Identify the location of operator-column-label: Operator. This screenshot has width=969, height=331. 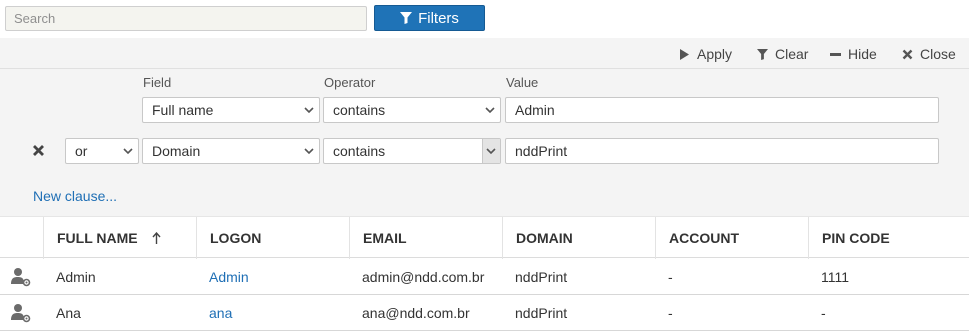
(350, 82).